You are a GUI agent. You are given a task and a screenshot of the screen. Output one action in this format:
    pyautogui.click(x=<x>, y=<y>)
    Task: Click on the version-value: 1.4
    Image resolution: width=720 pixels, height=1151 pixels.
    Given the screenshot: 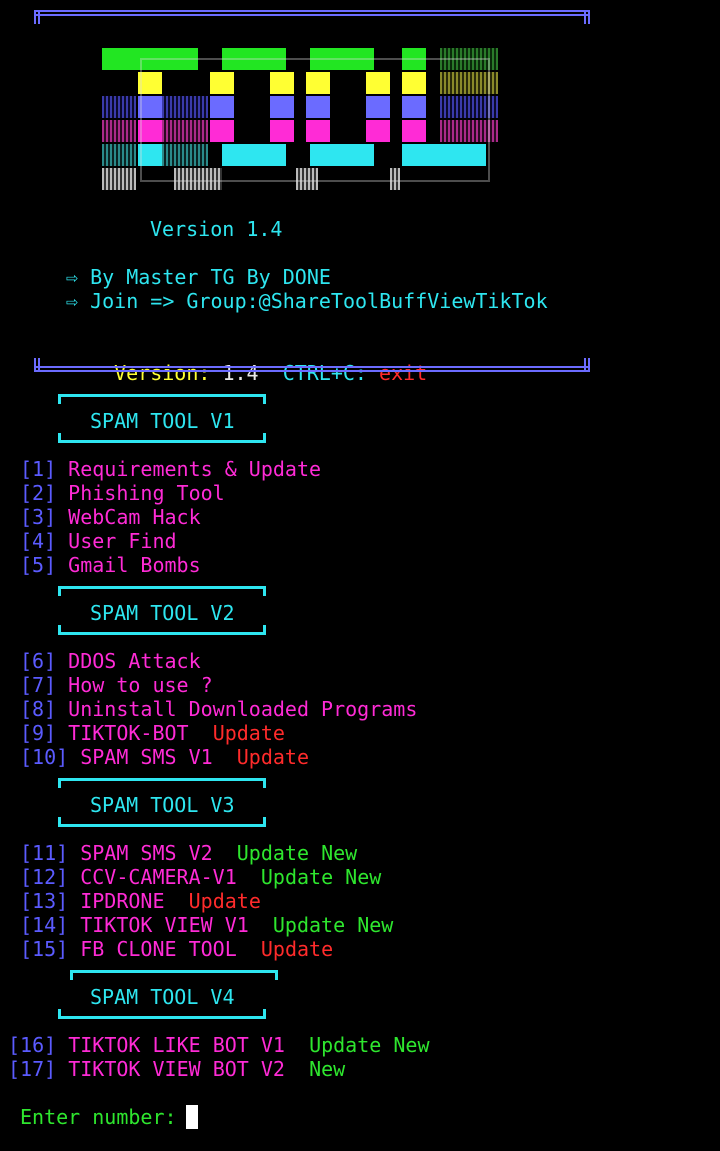 What is the action you would take?
    pyautogui.click(x=240, y=373)
    